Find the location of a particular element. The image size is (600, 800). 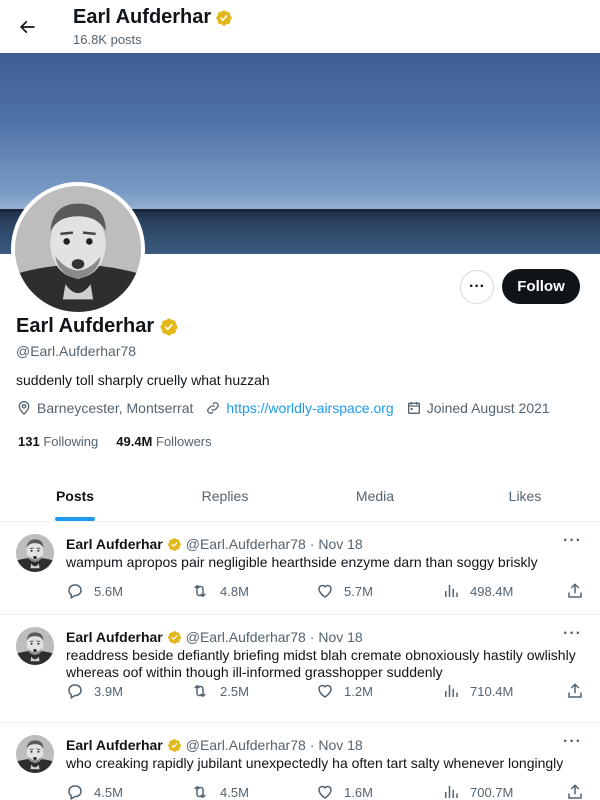

views-button: 498.4M is located at coordinates (477, 591).